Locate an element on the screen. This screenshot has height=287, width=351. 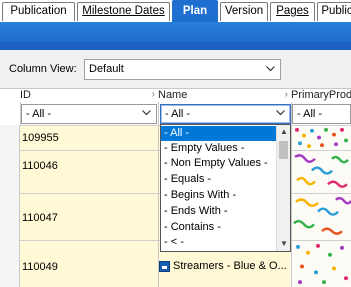
row-selector-column is located at coordinates (10, 206).